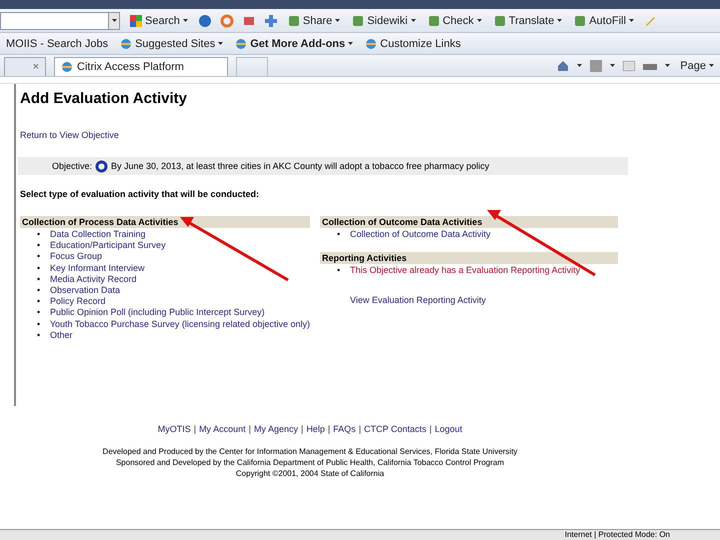 Image resolution: width=720 pixels, height=540 pixels. I want to click on footer-link: FAQs, so click(344, 429).